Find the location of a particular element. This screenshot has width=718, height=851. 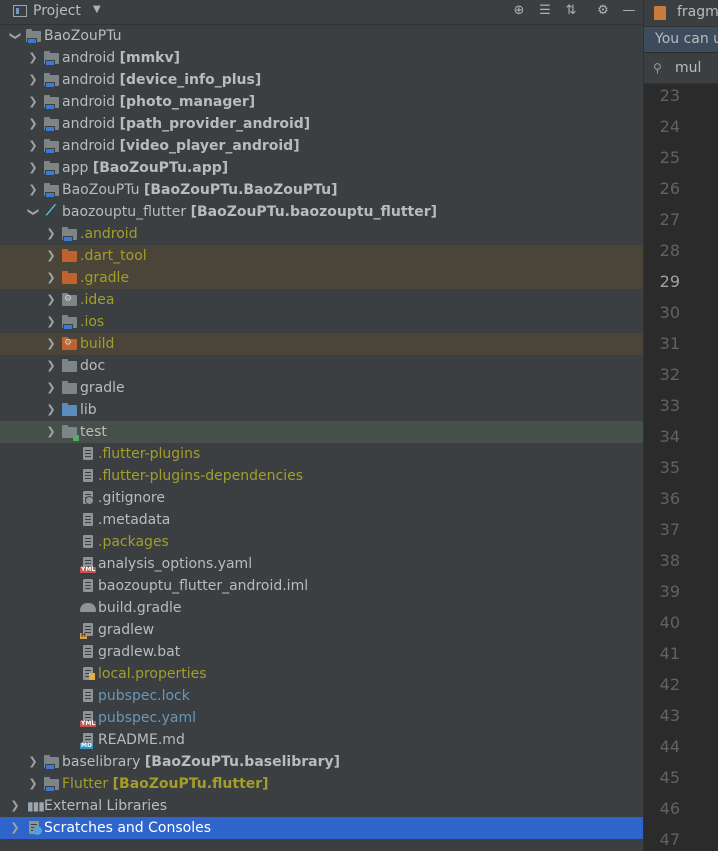

tree-node: .packages is located at coordinates (321, 542).